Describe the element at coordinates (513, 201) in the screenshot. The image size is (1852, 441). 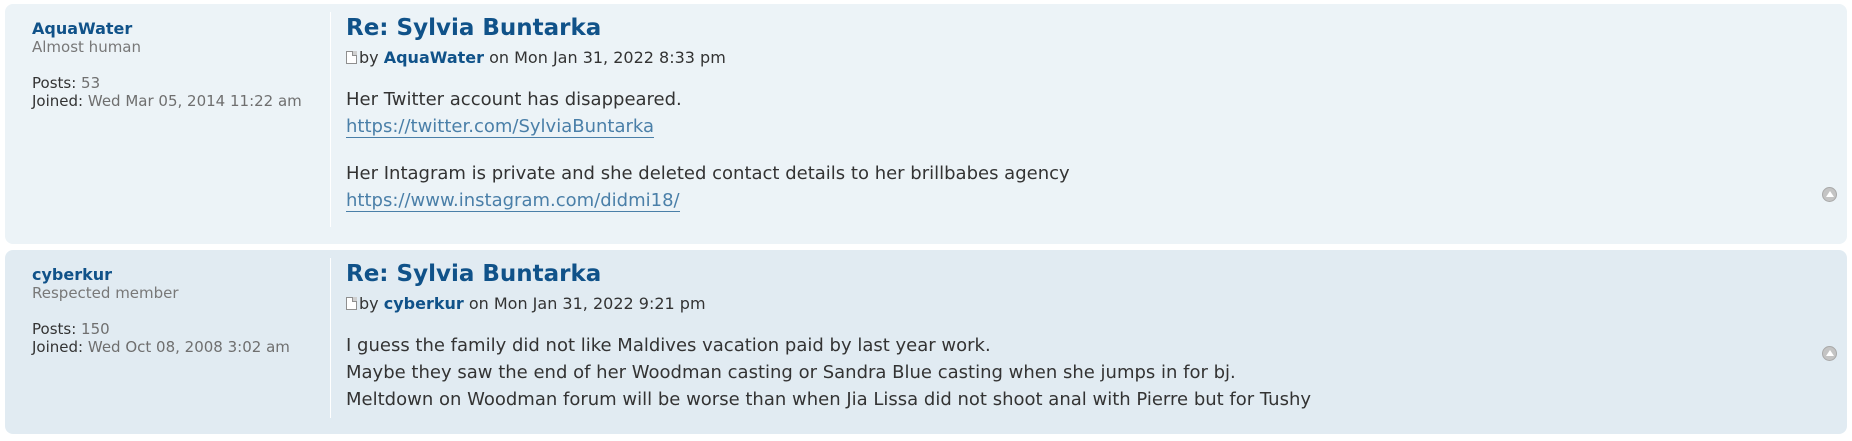
I see `instagram-link: https://www.instagram.com/didmi18/` at that location.